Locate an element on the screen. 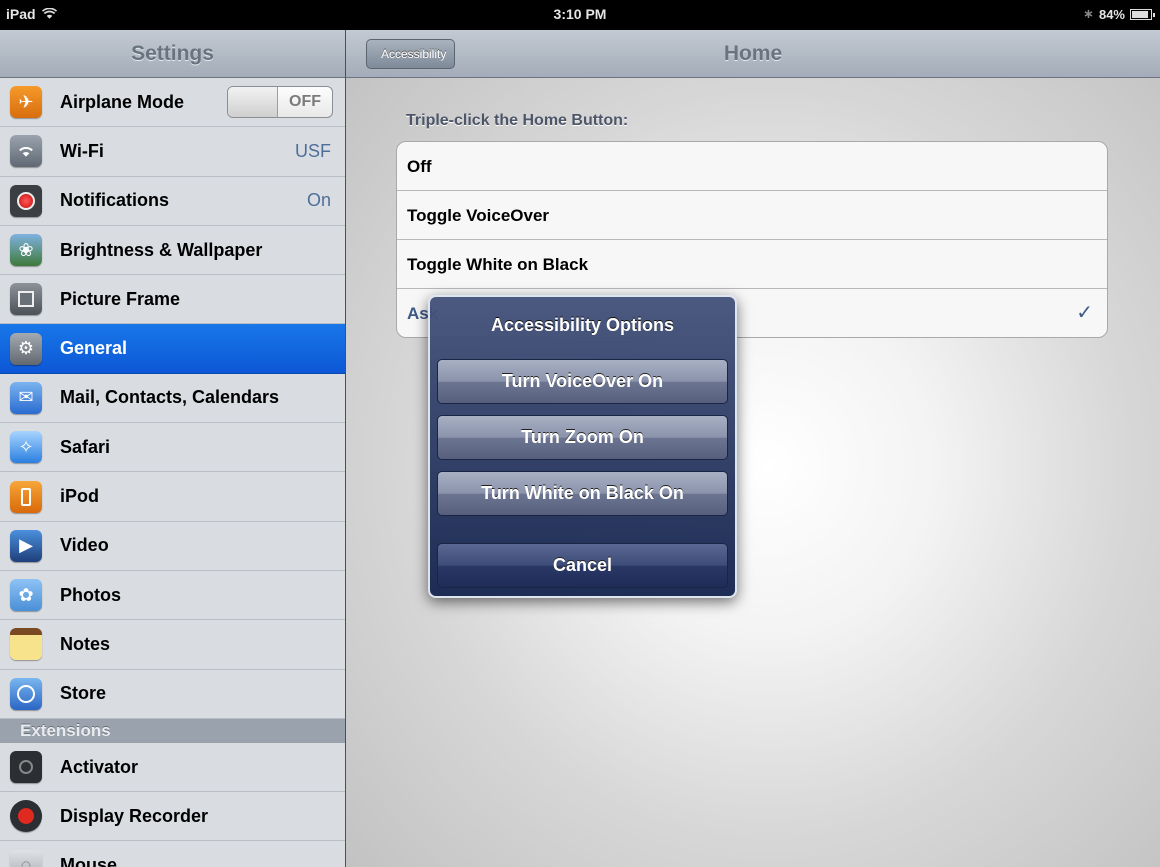 This screenshot has height=867, width=1160. toggle-knob is located at coordinates (253, 102).